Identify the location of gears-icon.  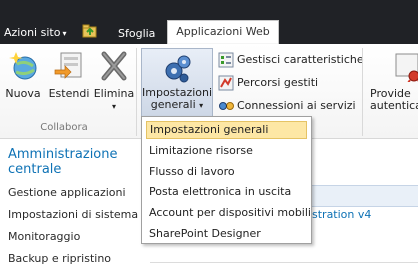
(178, 69).